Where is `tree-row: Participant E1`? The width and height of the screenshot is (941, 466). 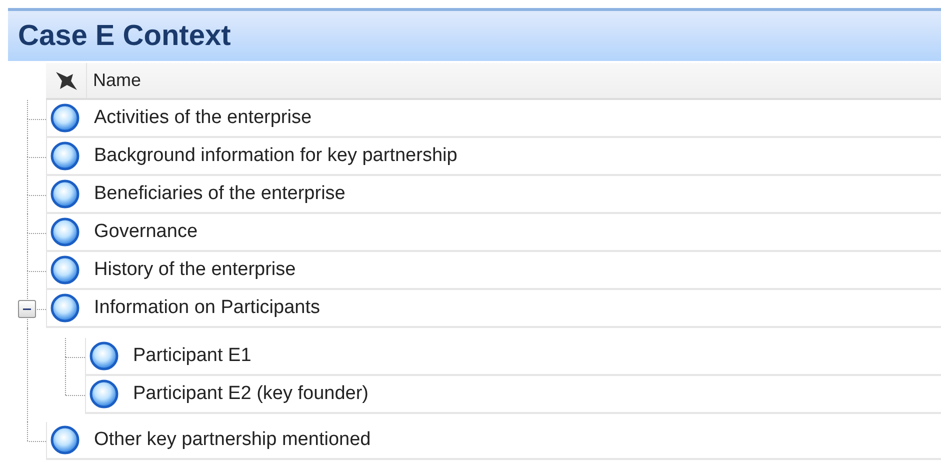
tree-row: Participant E1 is located at coordinates (513, 357).